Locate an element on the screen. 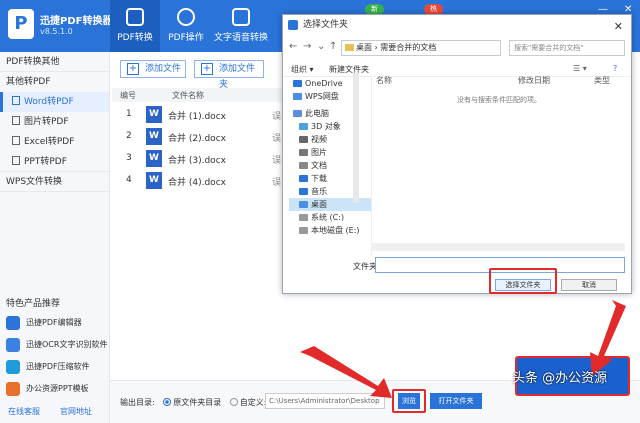  tab-pdf-convert: PDF转换 is located at coordinates (135, 26).